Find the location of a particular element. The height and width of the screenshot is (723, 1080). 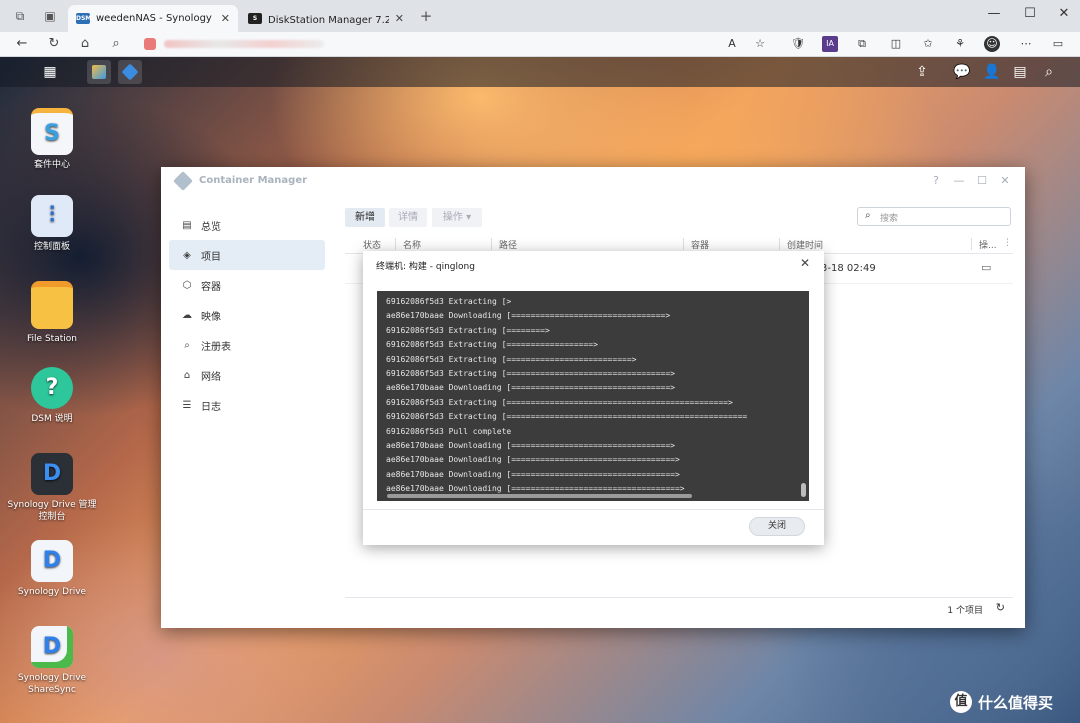

dsm-favicon-icon: DSM is located at coordinates (84, 18).